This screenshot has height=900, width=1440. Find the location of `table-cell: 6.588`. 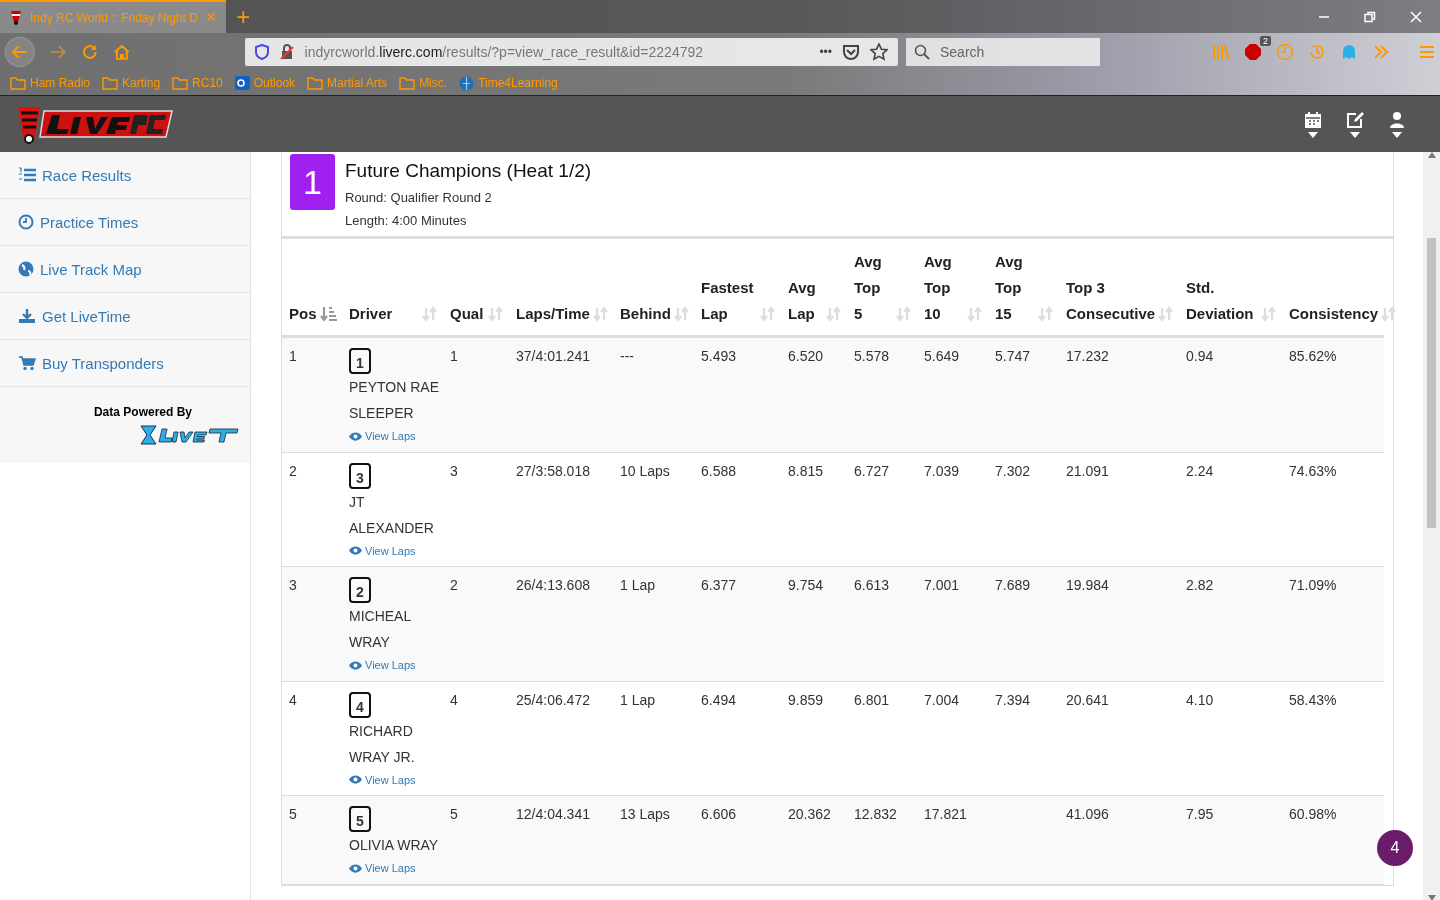

table-cell: 6.588 is located at coordinates (719, 470).